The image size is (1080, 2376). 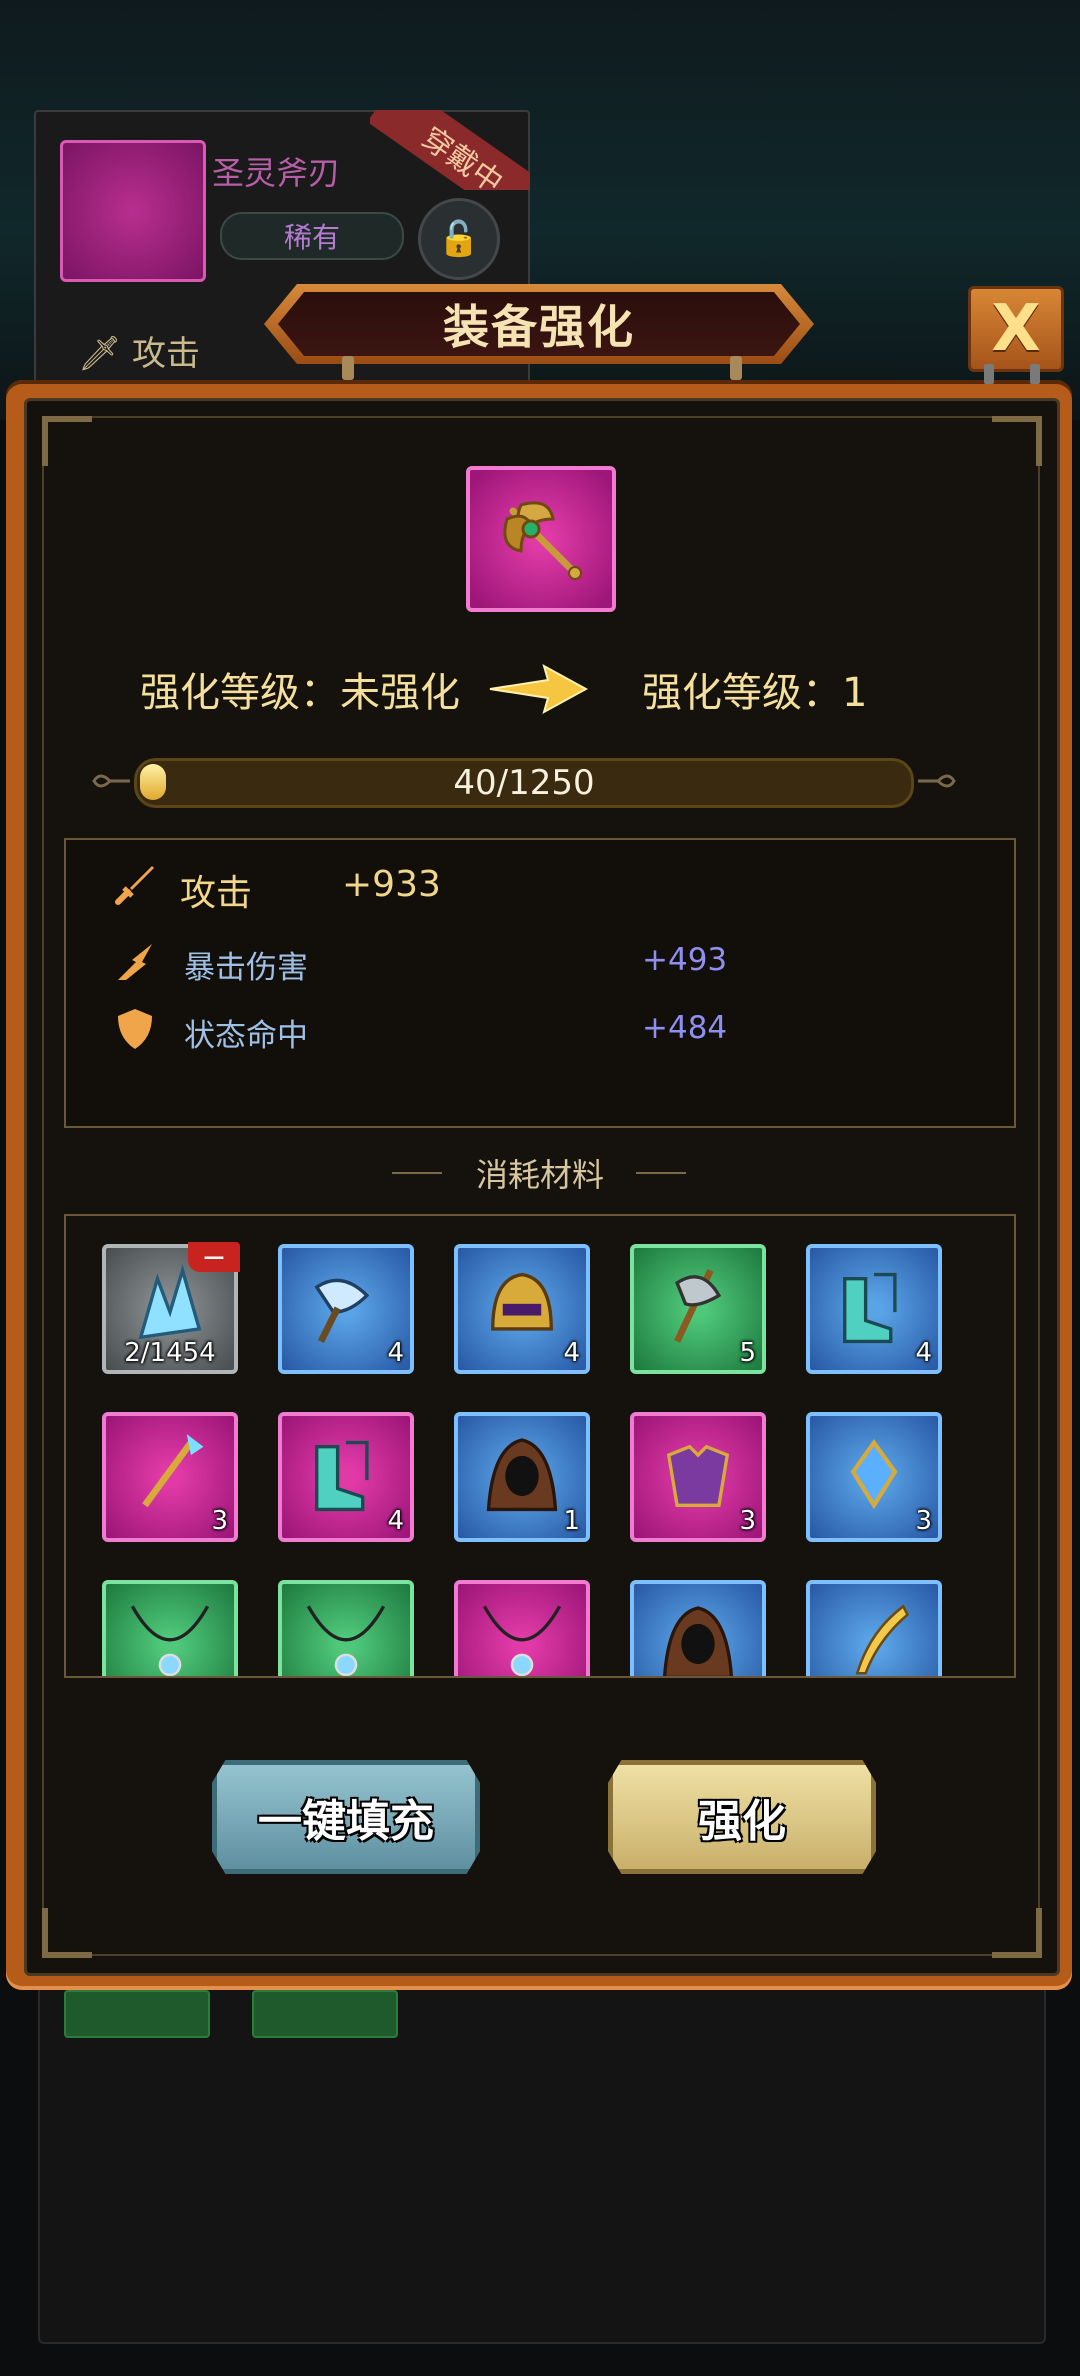 What do you see at coordinates (165, 354) in the screenshot?
I see `background-attack-text: 攻击` at bounding box center [165, 354].